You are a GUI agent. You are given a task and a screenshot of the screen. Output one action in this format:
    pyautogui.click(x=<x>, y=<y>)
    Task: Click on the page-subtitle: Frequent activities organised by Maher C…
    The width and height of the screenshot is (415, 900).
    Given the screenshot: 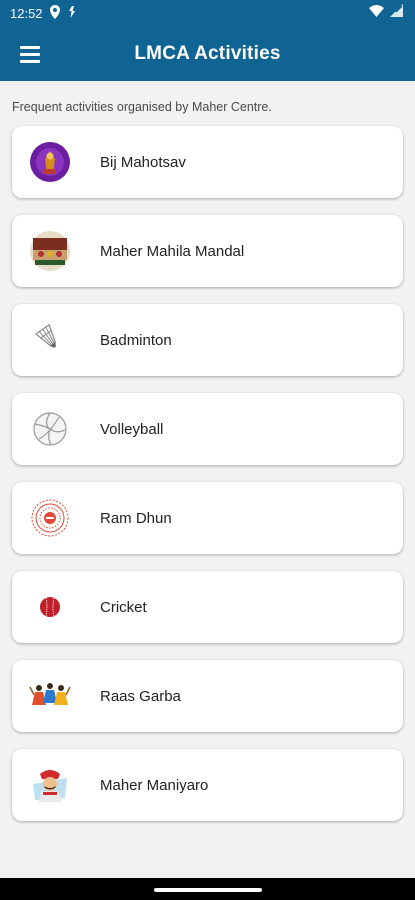 What is the action you would take?
    pyautogui.click(x=142, y=107)
    